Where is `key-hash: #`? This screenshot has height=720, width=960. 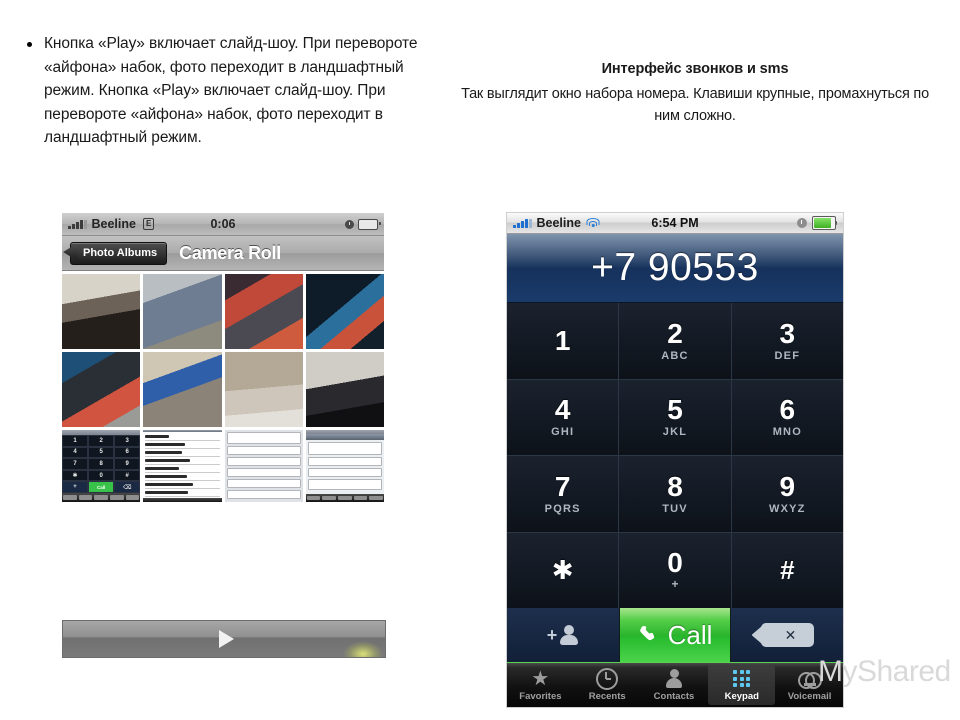 key-hash: # is located at coordinates (787, 570).